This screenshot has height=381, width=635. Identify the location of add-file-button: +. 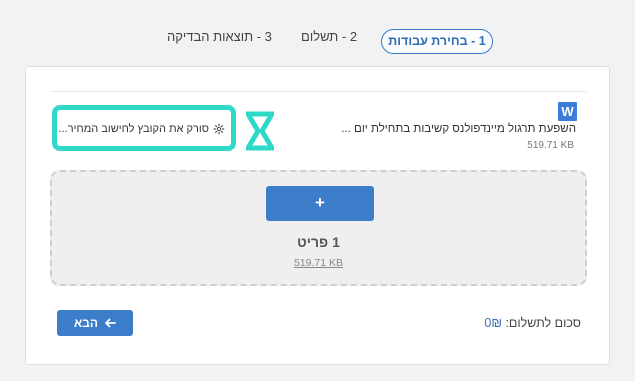
(320, 203).